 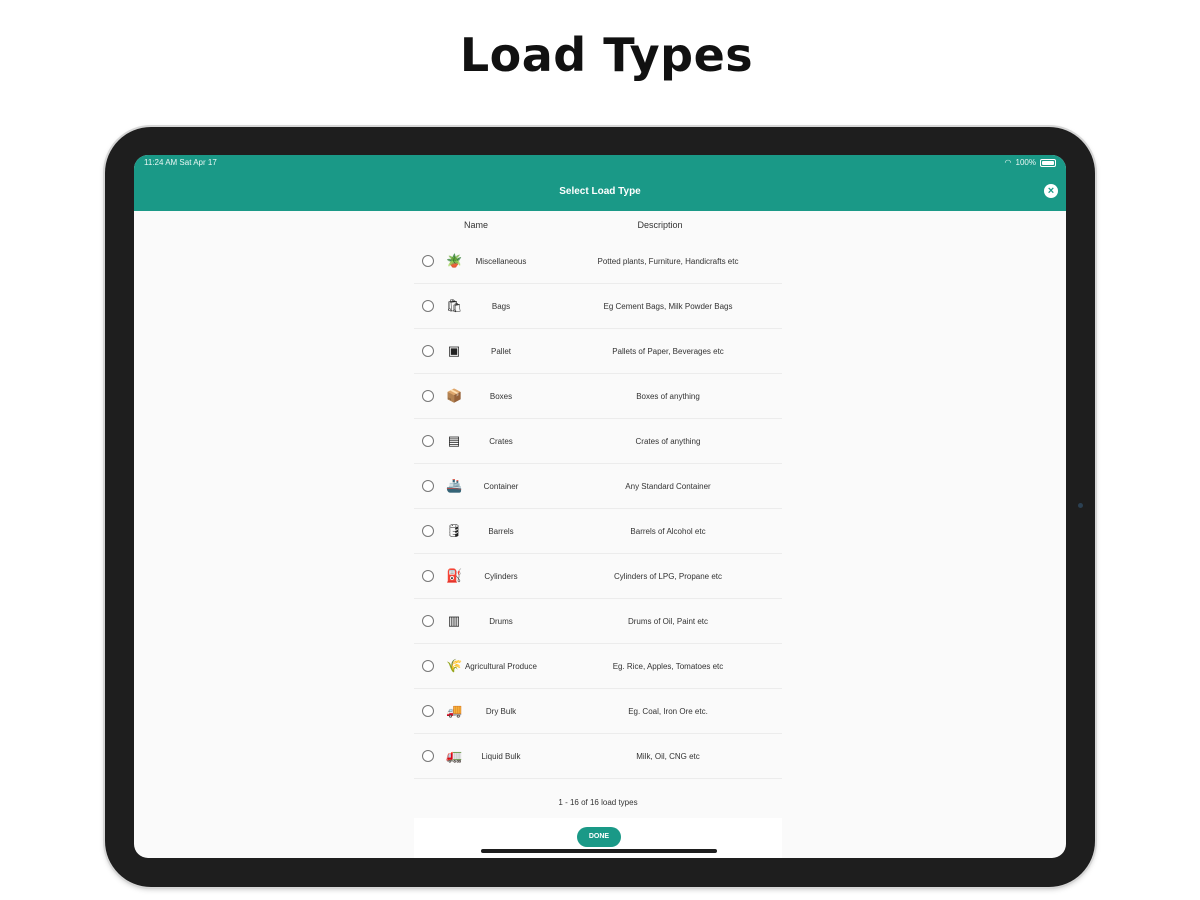 I want to click on wifi-icon: ◠, so click(x=1008, y=162).